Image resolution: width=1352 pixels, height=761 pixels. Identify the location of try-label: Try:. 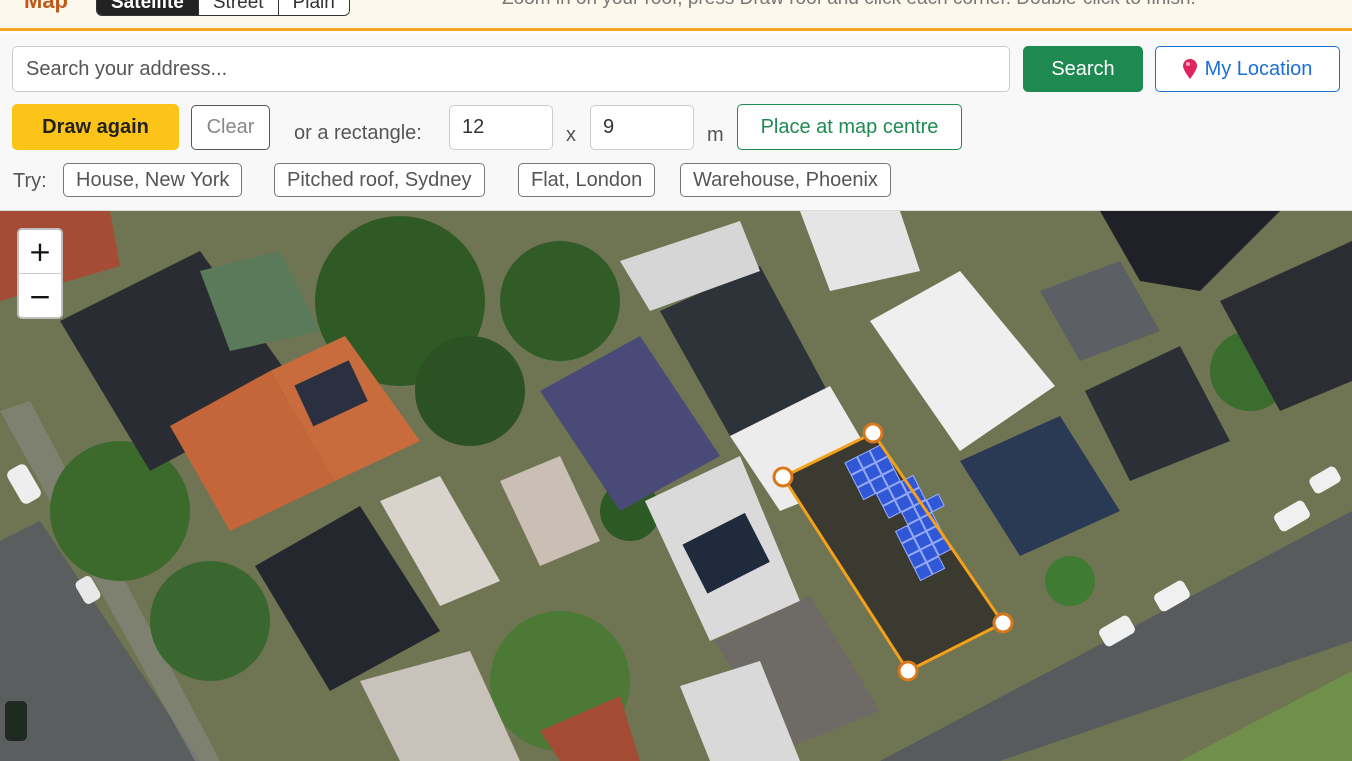
(30, 181).